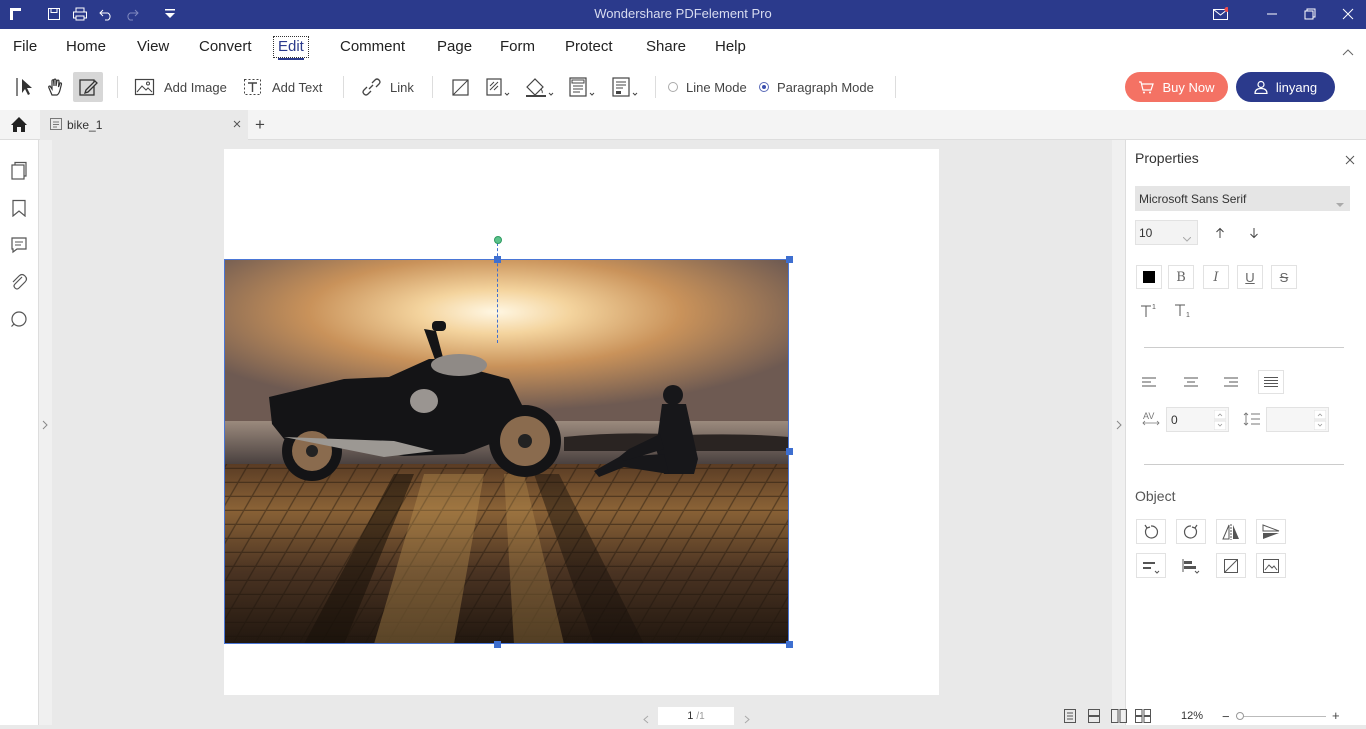 The width and height of the screenshot is (1366, 729). What do you see at coordinates (1271, 565) in the screenshot?
I see `replace-image-button` at bounding box center [1271, 565].